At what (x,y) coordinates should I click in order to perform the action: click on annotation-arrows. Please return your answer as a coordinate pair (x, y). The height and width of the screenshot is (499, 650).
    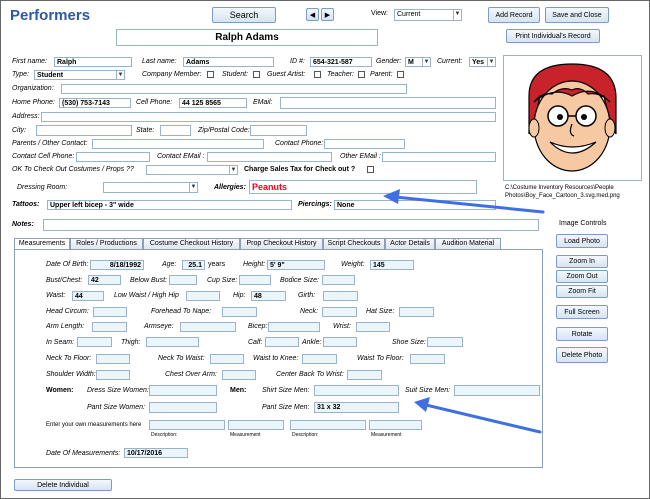
    Looking at the image, I should click on (464, 311).